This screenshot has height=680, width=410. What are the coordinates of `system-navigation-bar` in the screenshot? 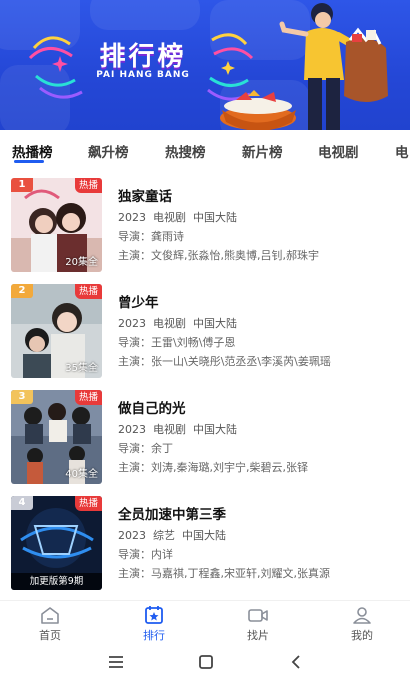 It's located at (205, 662).